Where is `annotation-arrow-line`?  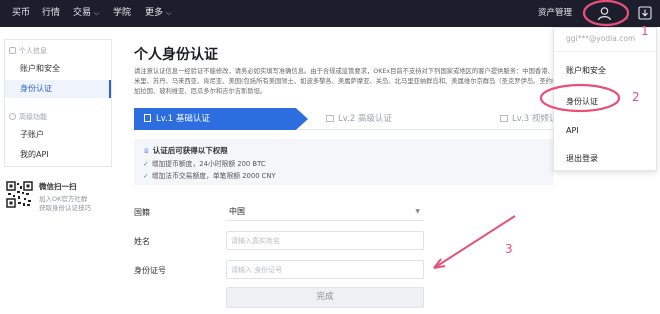
annotation-arrow-line is located at coordinates (474, 242).